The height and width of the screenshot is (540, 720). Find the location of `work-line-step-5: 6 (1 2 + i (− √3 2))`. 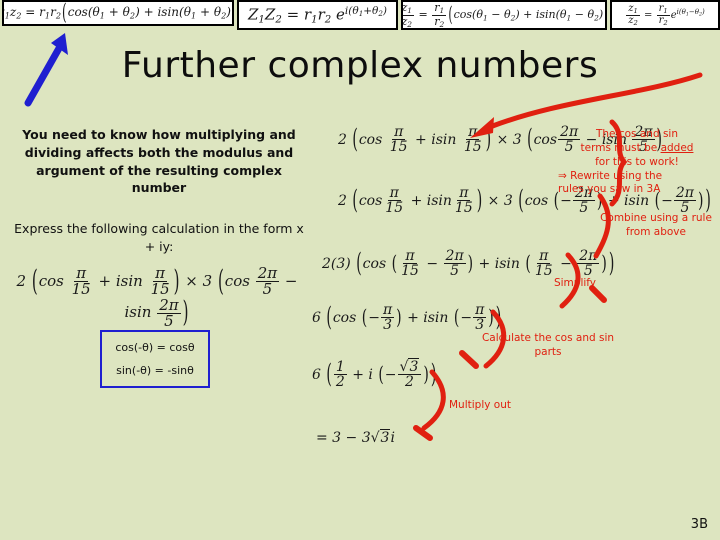

work-line-step-5: 6 (1 2 + i (− √3 2)) is located at coordinates (374, 374).